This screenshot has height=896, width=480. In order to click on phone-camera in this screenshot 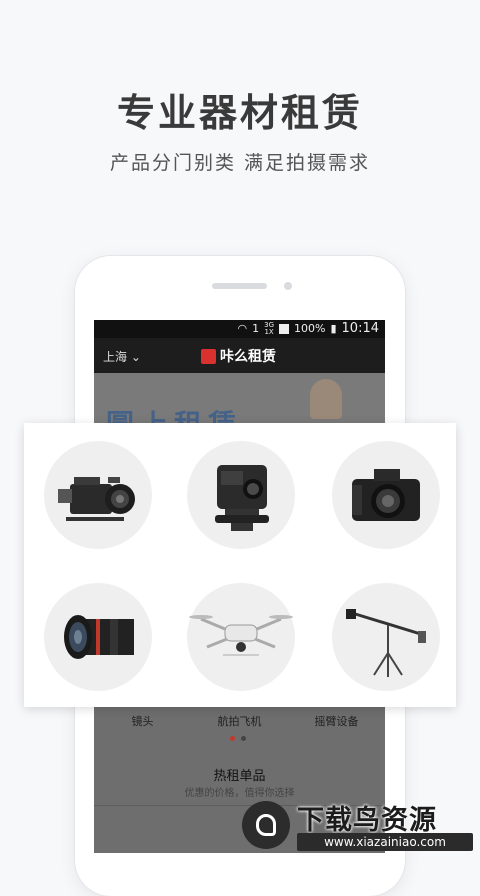, I will do `click(288, 286)`.